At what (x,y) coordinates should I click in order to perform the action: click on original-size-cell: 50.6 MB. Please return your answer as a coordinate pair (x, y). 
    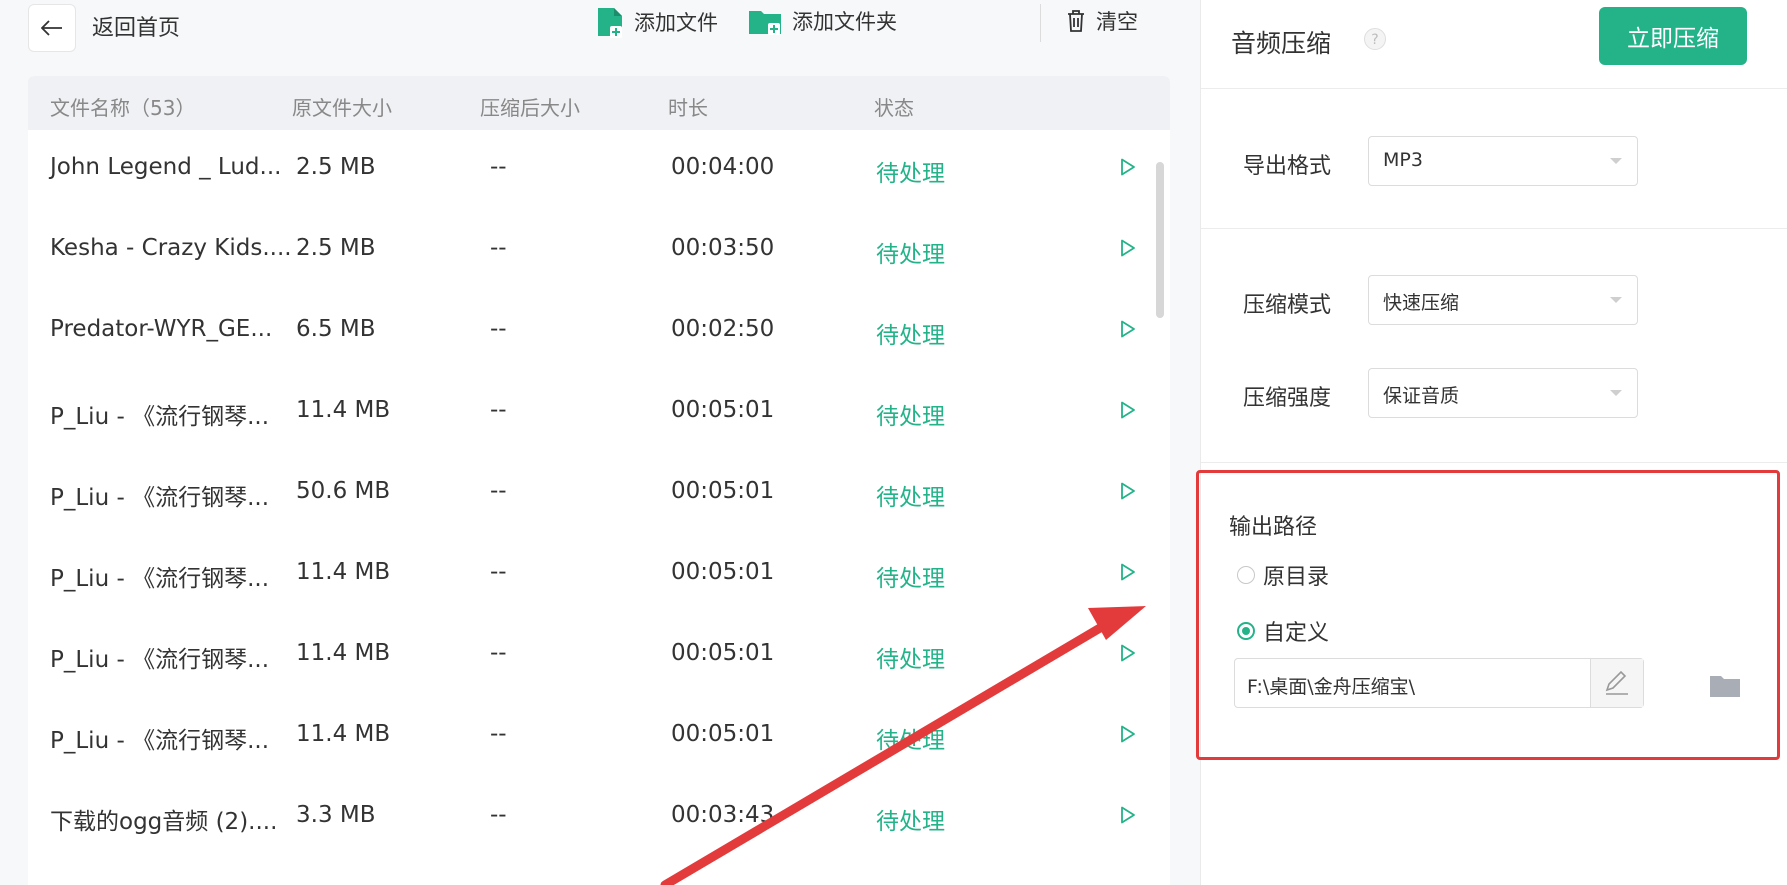
    Looking at the image, I should click on (343, 491).